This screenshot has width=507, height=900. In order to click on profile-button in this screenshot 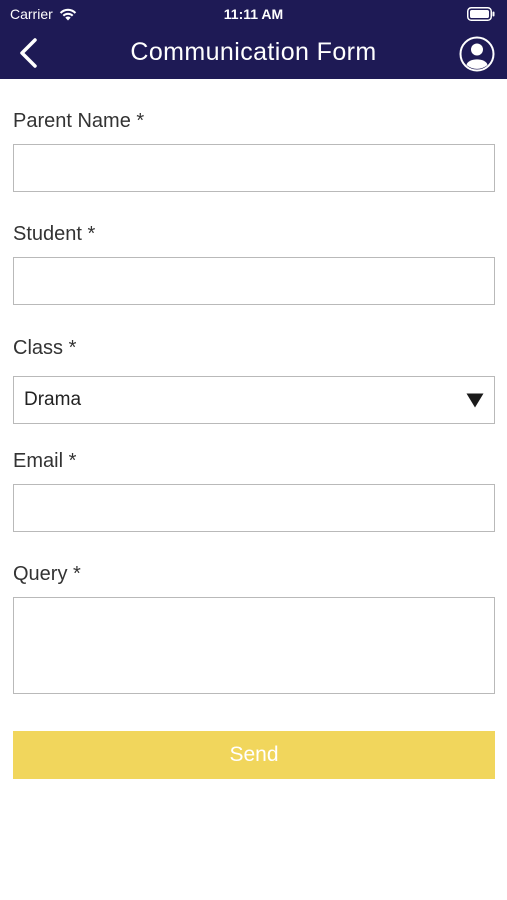, I will do `click(477, 54)`.